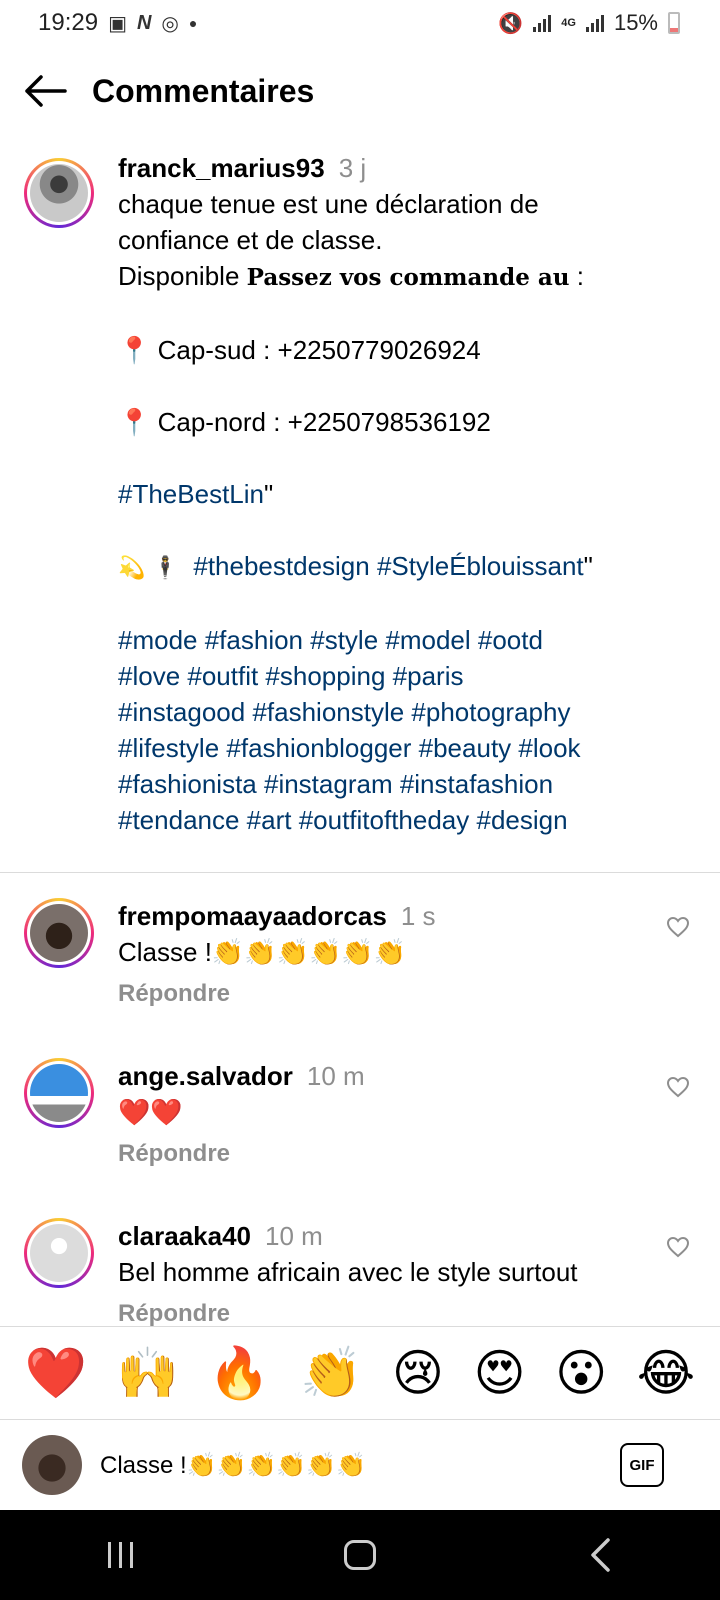 The width and height of the screenshot is (720, 1600). Describe the element at coordinates (360, 1133) in the screenshot. I see `comment-item: ange.salvador 10 m ❤️❤️ Répondre` at that location.